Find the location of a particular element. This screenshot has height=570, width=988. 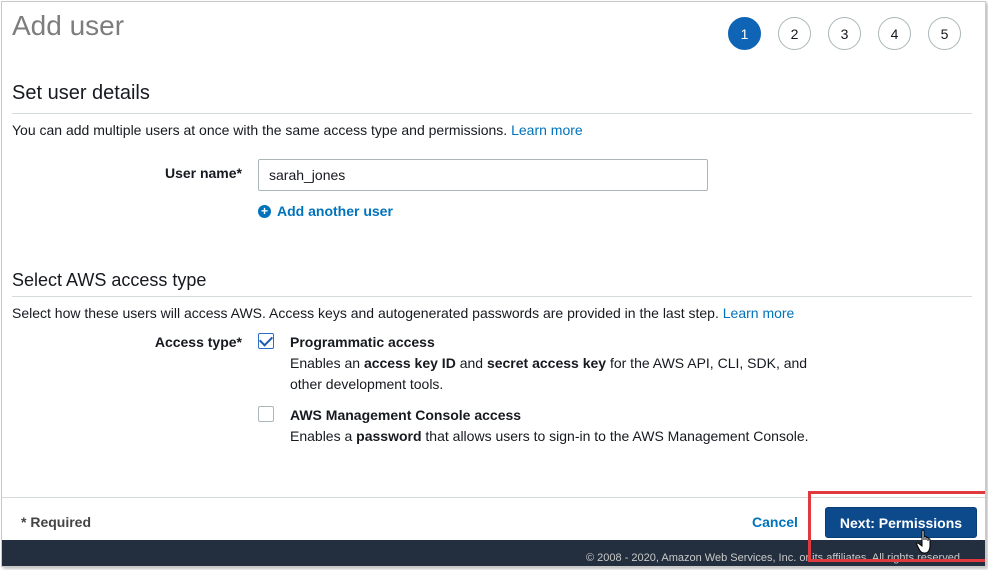

page-title: Add user is located at coordinates (68, 25).